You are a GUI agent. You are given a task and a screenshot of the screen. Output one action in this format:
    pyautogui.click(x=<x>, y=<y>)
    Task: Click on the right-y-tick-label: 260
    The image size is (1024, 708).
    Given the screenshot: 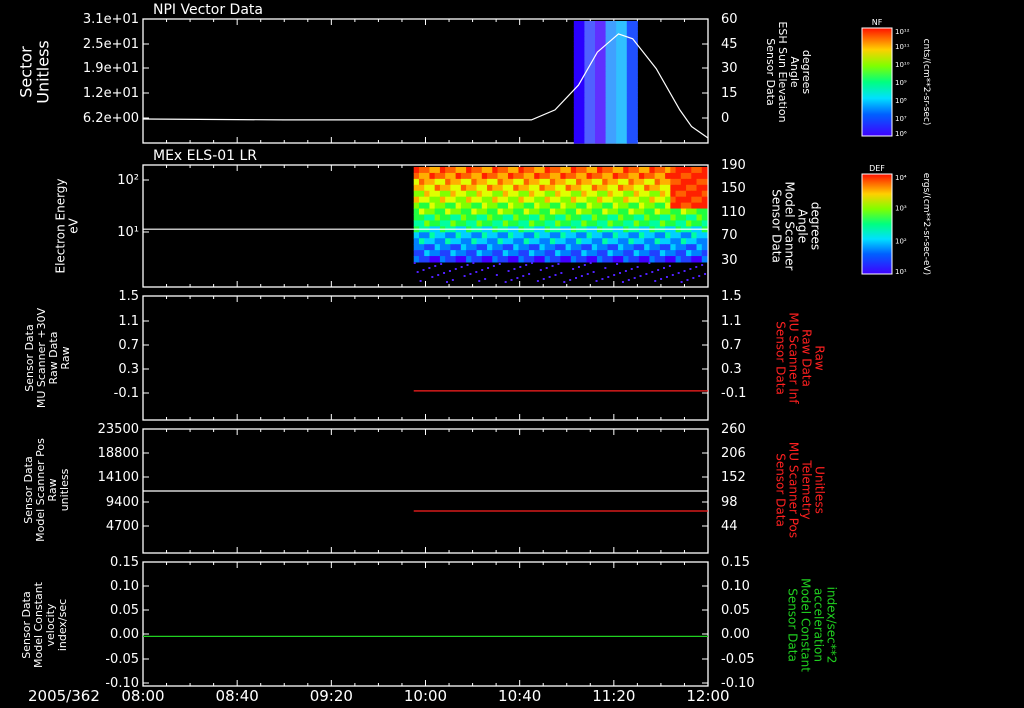 What is the action you would take?
    pyautogui.click(x=733, y=429)
    